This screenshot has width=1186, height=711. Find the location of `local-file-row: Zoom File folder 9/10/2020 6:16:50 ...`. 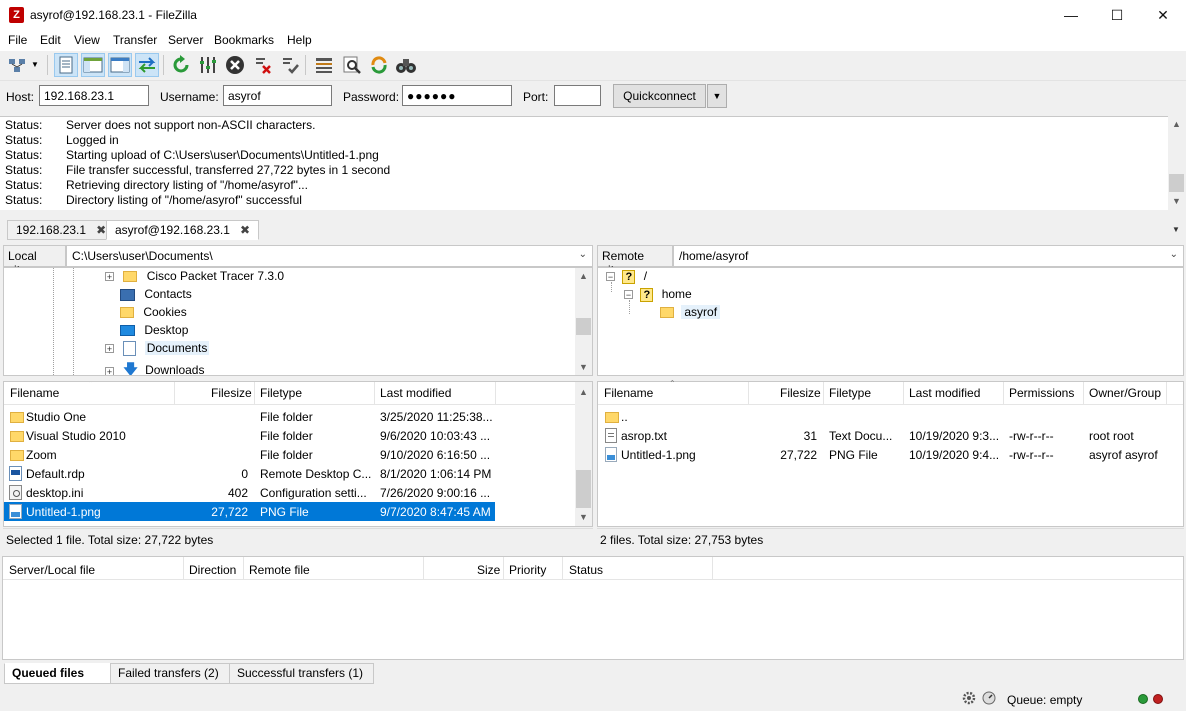

local-file-row: Zoom File folder 9/10/2020 6:16:50 ... is located at coordinates (249, 454).